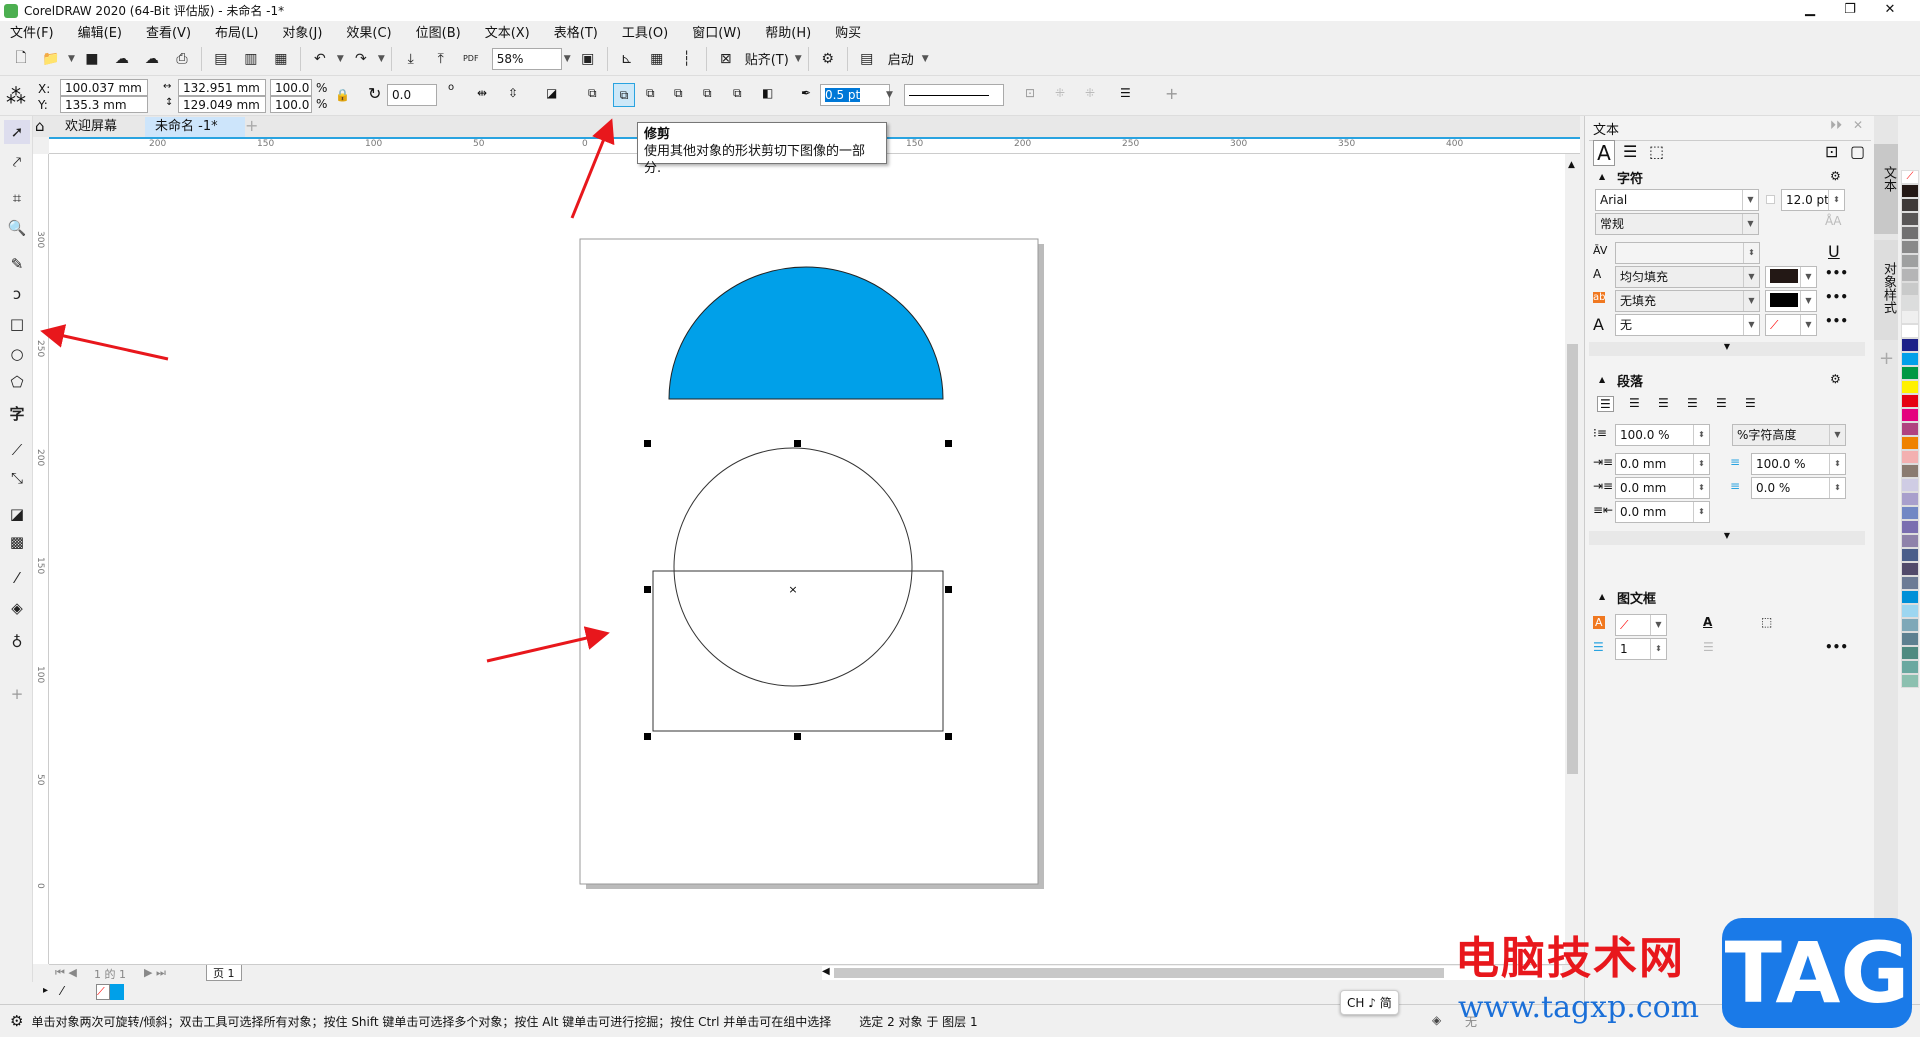 The width and height of the screenshot is (1920, 1037). Describe the element at coordinates (1572, 559) in the screenshot. I see `vertical-scrollbar: ▲` at that location.